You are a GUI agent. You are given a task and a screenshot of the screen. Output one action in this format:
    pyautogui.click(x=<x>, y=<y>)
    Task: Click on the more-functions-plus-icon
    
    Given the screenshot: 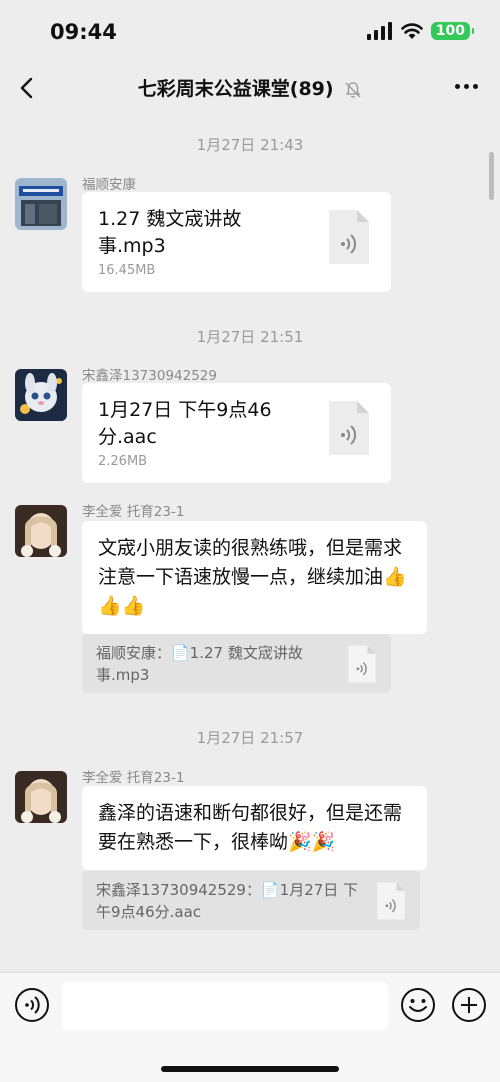 What is the action you would take?
    pyautogui.click(x=469, y=1005)
    